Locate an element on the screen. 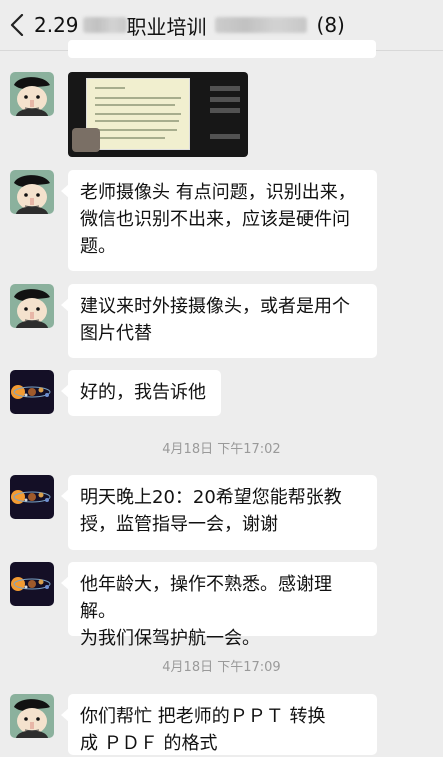 This screenshot has height=757, width=443. message-bubble: 好的，我告诉他 is located at coordinates (141, 393).